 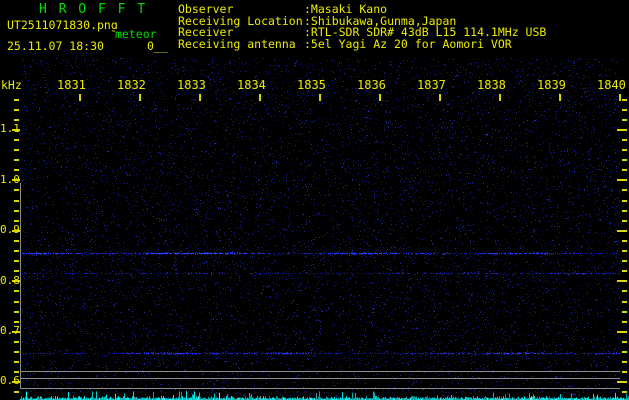 What do you see at coordinates (93, 9) in the screenshot?
I see `app-title: H R O F F T` at bounding box center [93, 9].